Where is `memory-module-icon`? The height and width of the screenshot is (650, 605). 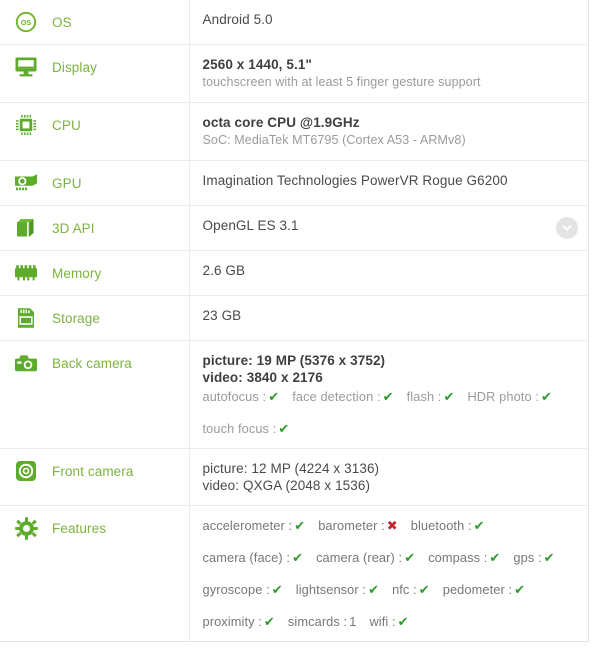 memory-module-icon is located at coordinates (26, 273).